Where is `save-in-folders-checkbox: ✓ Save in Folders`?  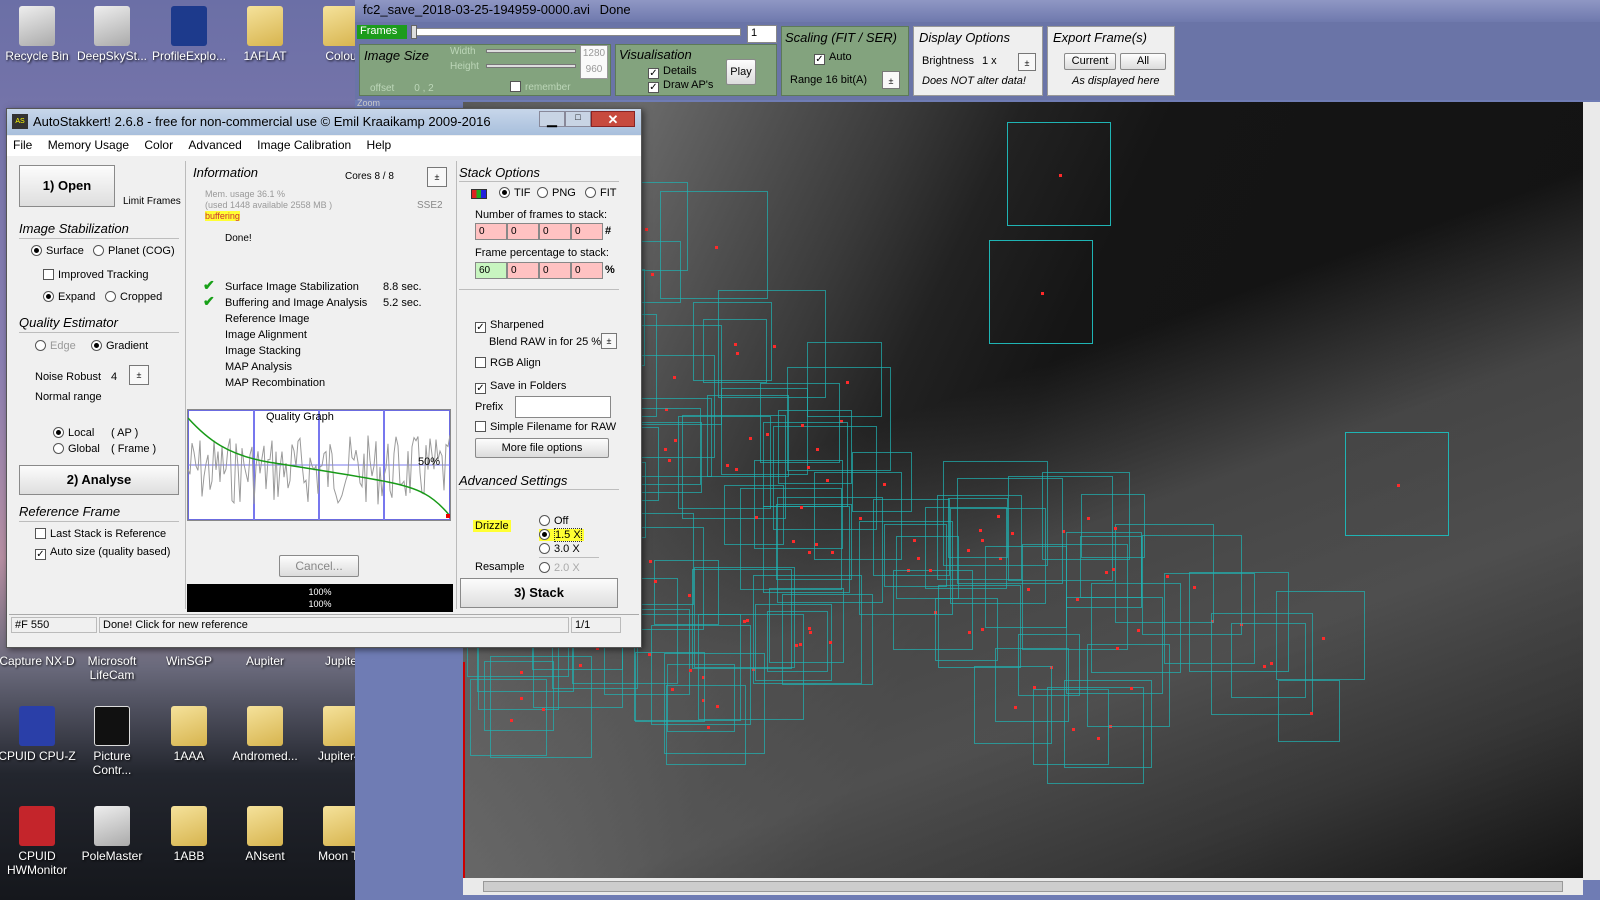 save-in-folders-checkbox: ✓ Save in Folders is located at coordinates (520, 387).